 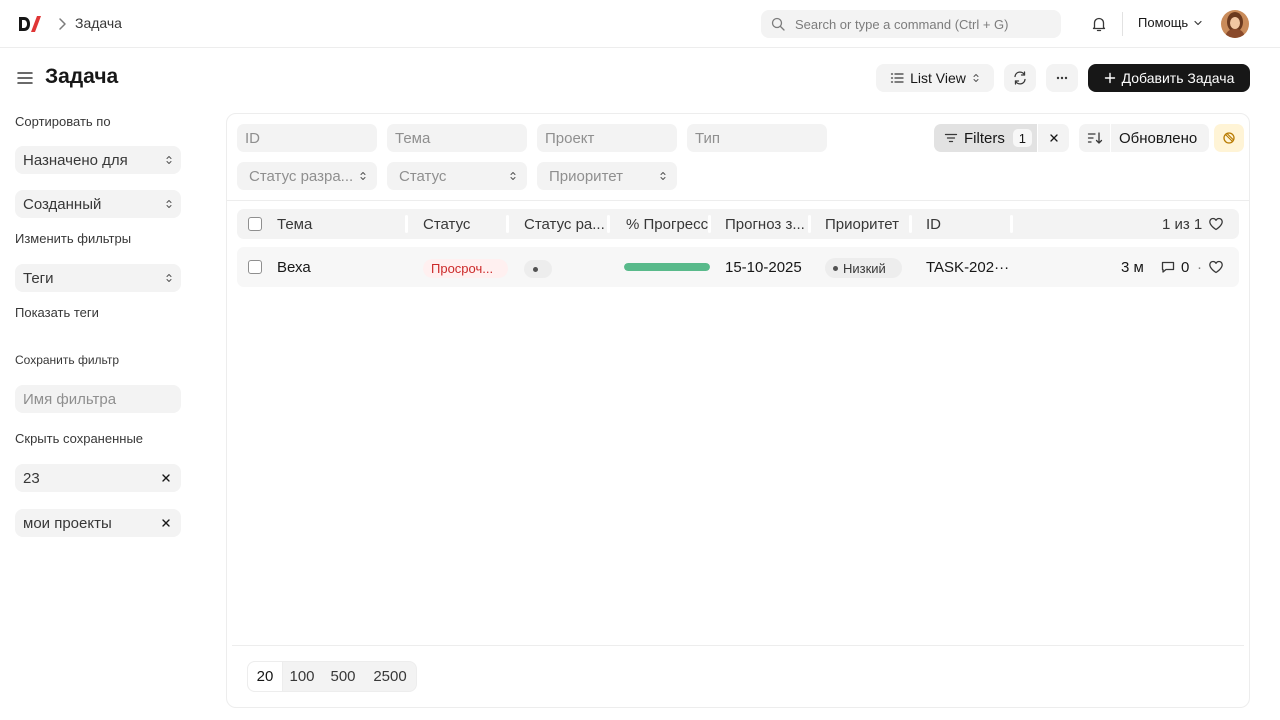 What do you see at coordinates (98, 399) in the screenshot?
I see `filter-name-input` at bounding box center [98, 399].